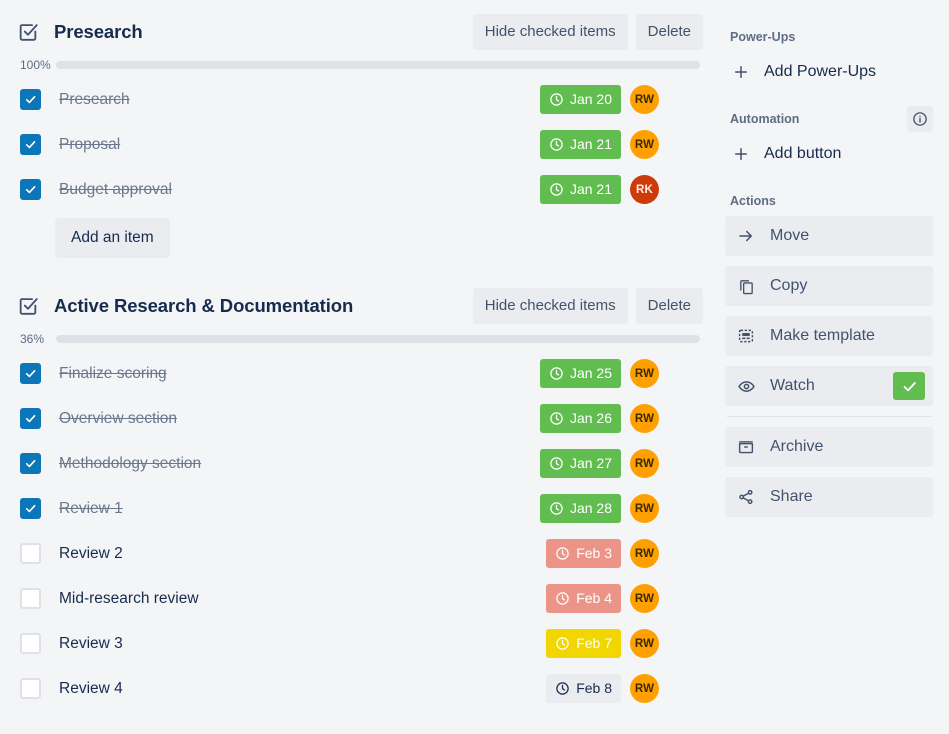  What do you see at coordinates (644, 189) in the screenshot?
I see `member-avatar: RK` at bounding box center [644, 189].